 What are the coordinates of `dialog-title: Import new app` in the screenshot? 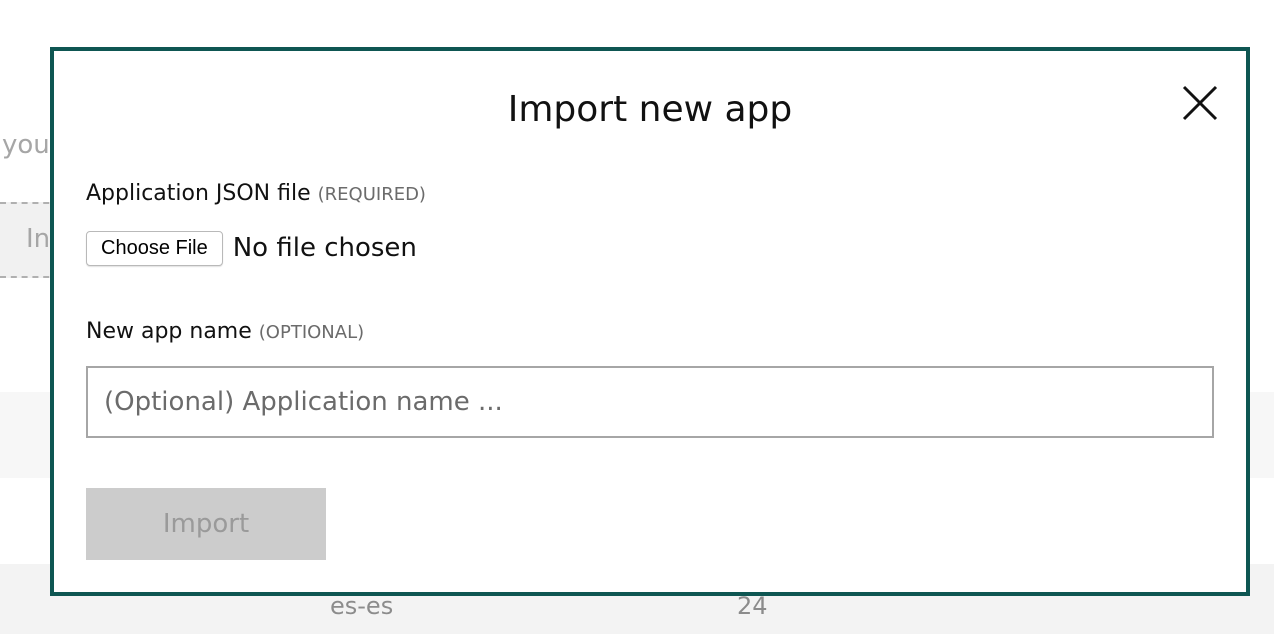 It's located at (650, 109).